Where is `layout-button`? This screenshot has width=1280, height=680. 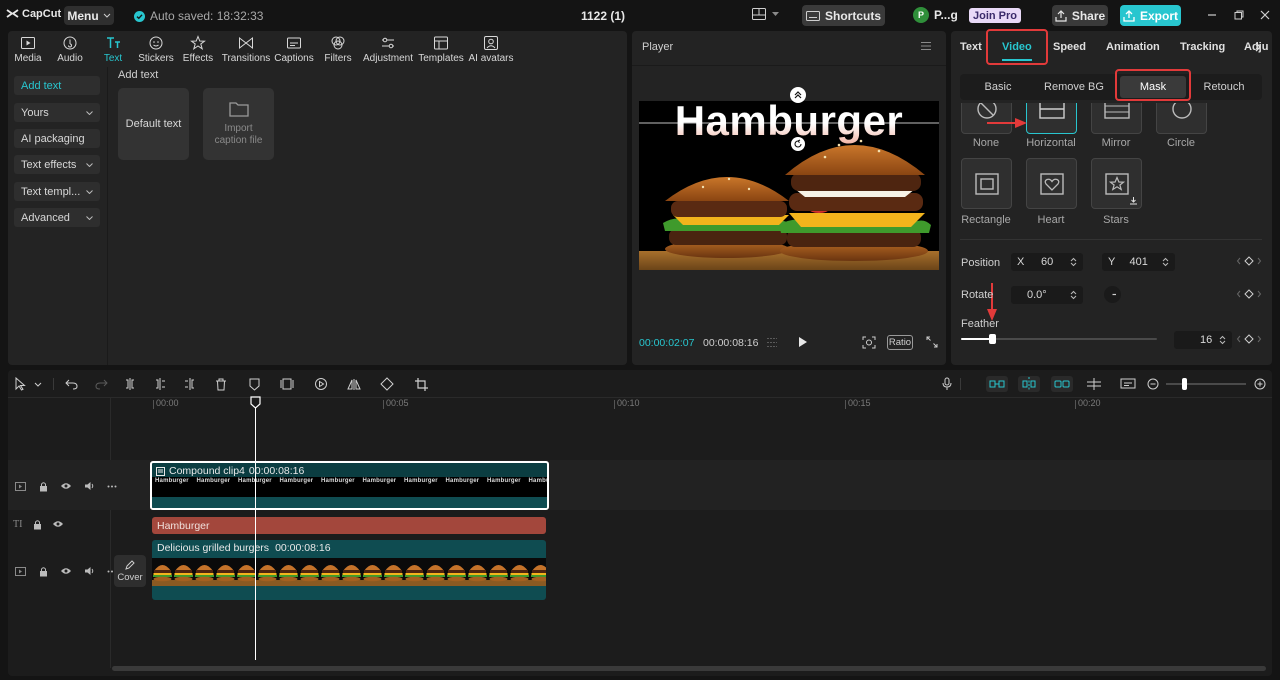 layout-button is located at coordinates (765, 14).